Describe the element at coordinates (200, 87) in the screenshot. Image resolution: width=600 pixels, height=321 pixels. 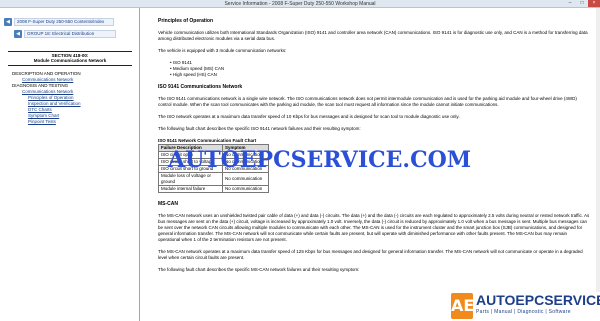
I see `section-heading: ISO 9141 Communications Network` at that location.